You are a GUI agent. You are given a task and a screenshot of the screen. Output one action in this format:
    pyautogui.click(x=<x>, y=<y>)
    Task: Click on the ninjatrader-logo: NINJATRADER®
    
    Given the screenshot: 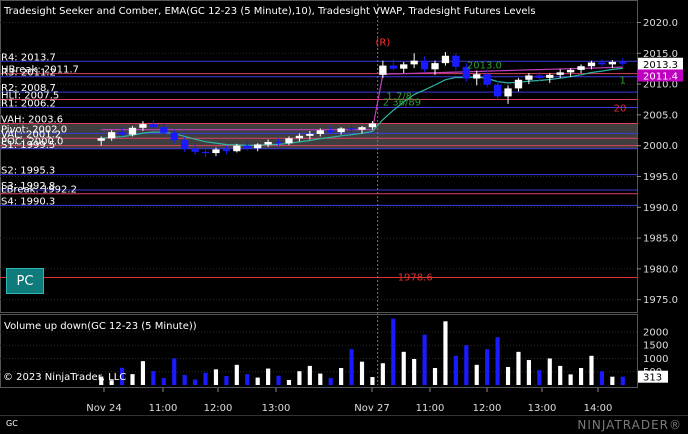 What is the action you would take?
    pyautogui.click(x=629, y=425)
    